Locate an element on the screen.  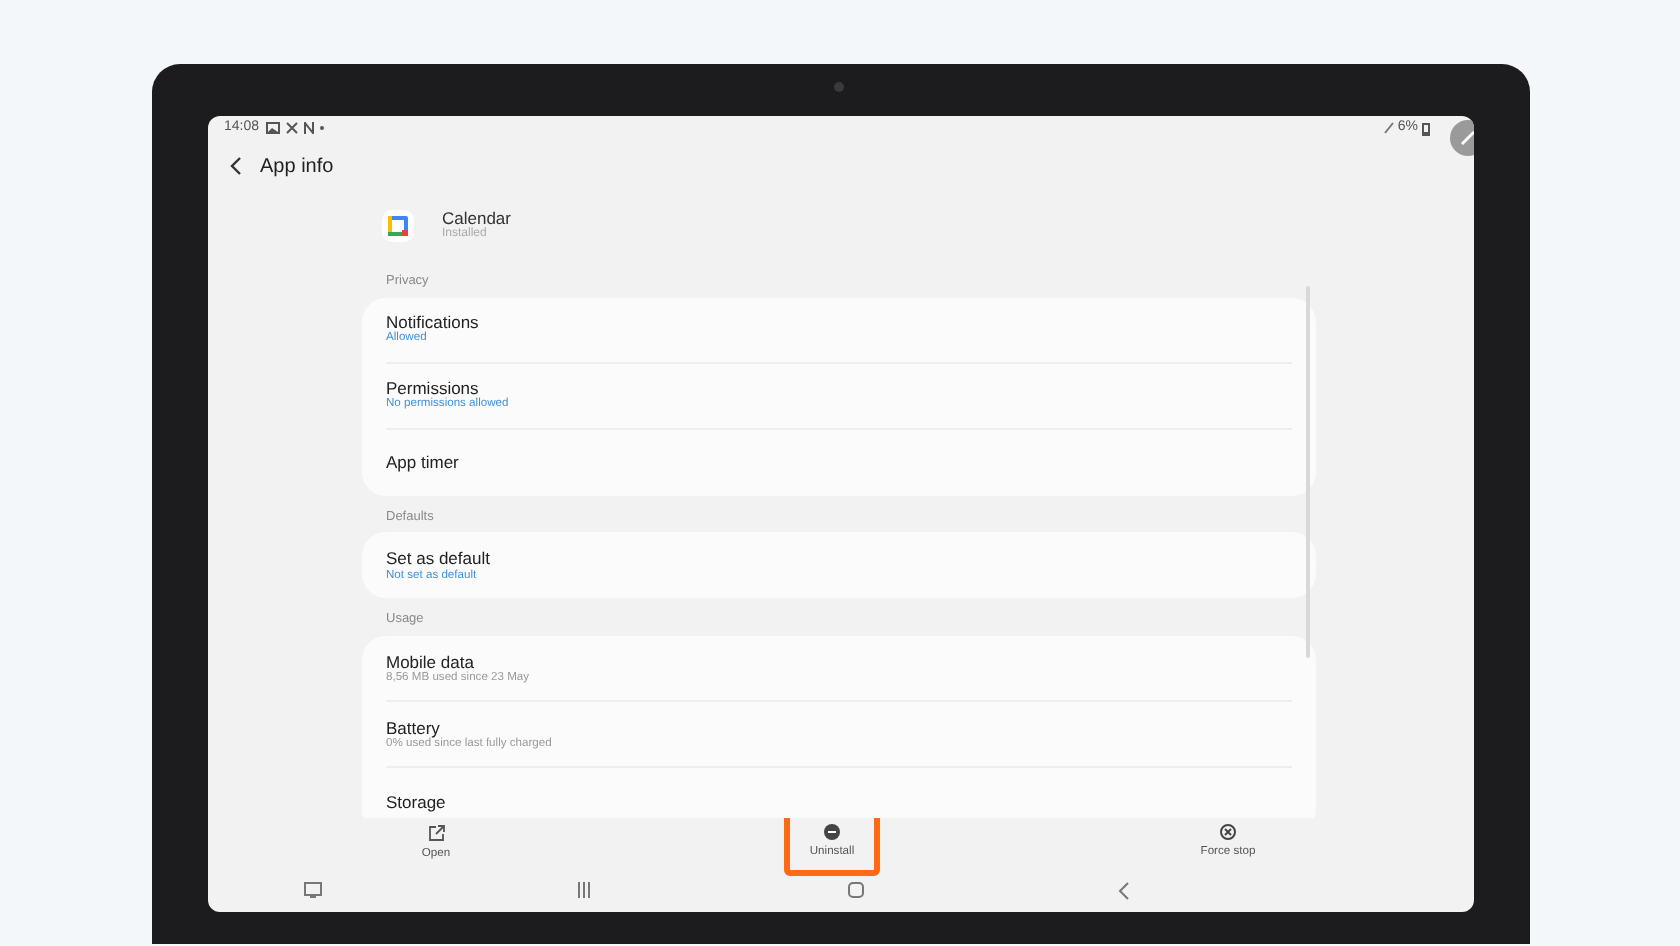
stop-circle-icon is located at coordinates (1228, 832).